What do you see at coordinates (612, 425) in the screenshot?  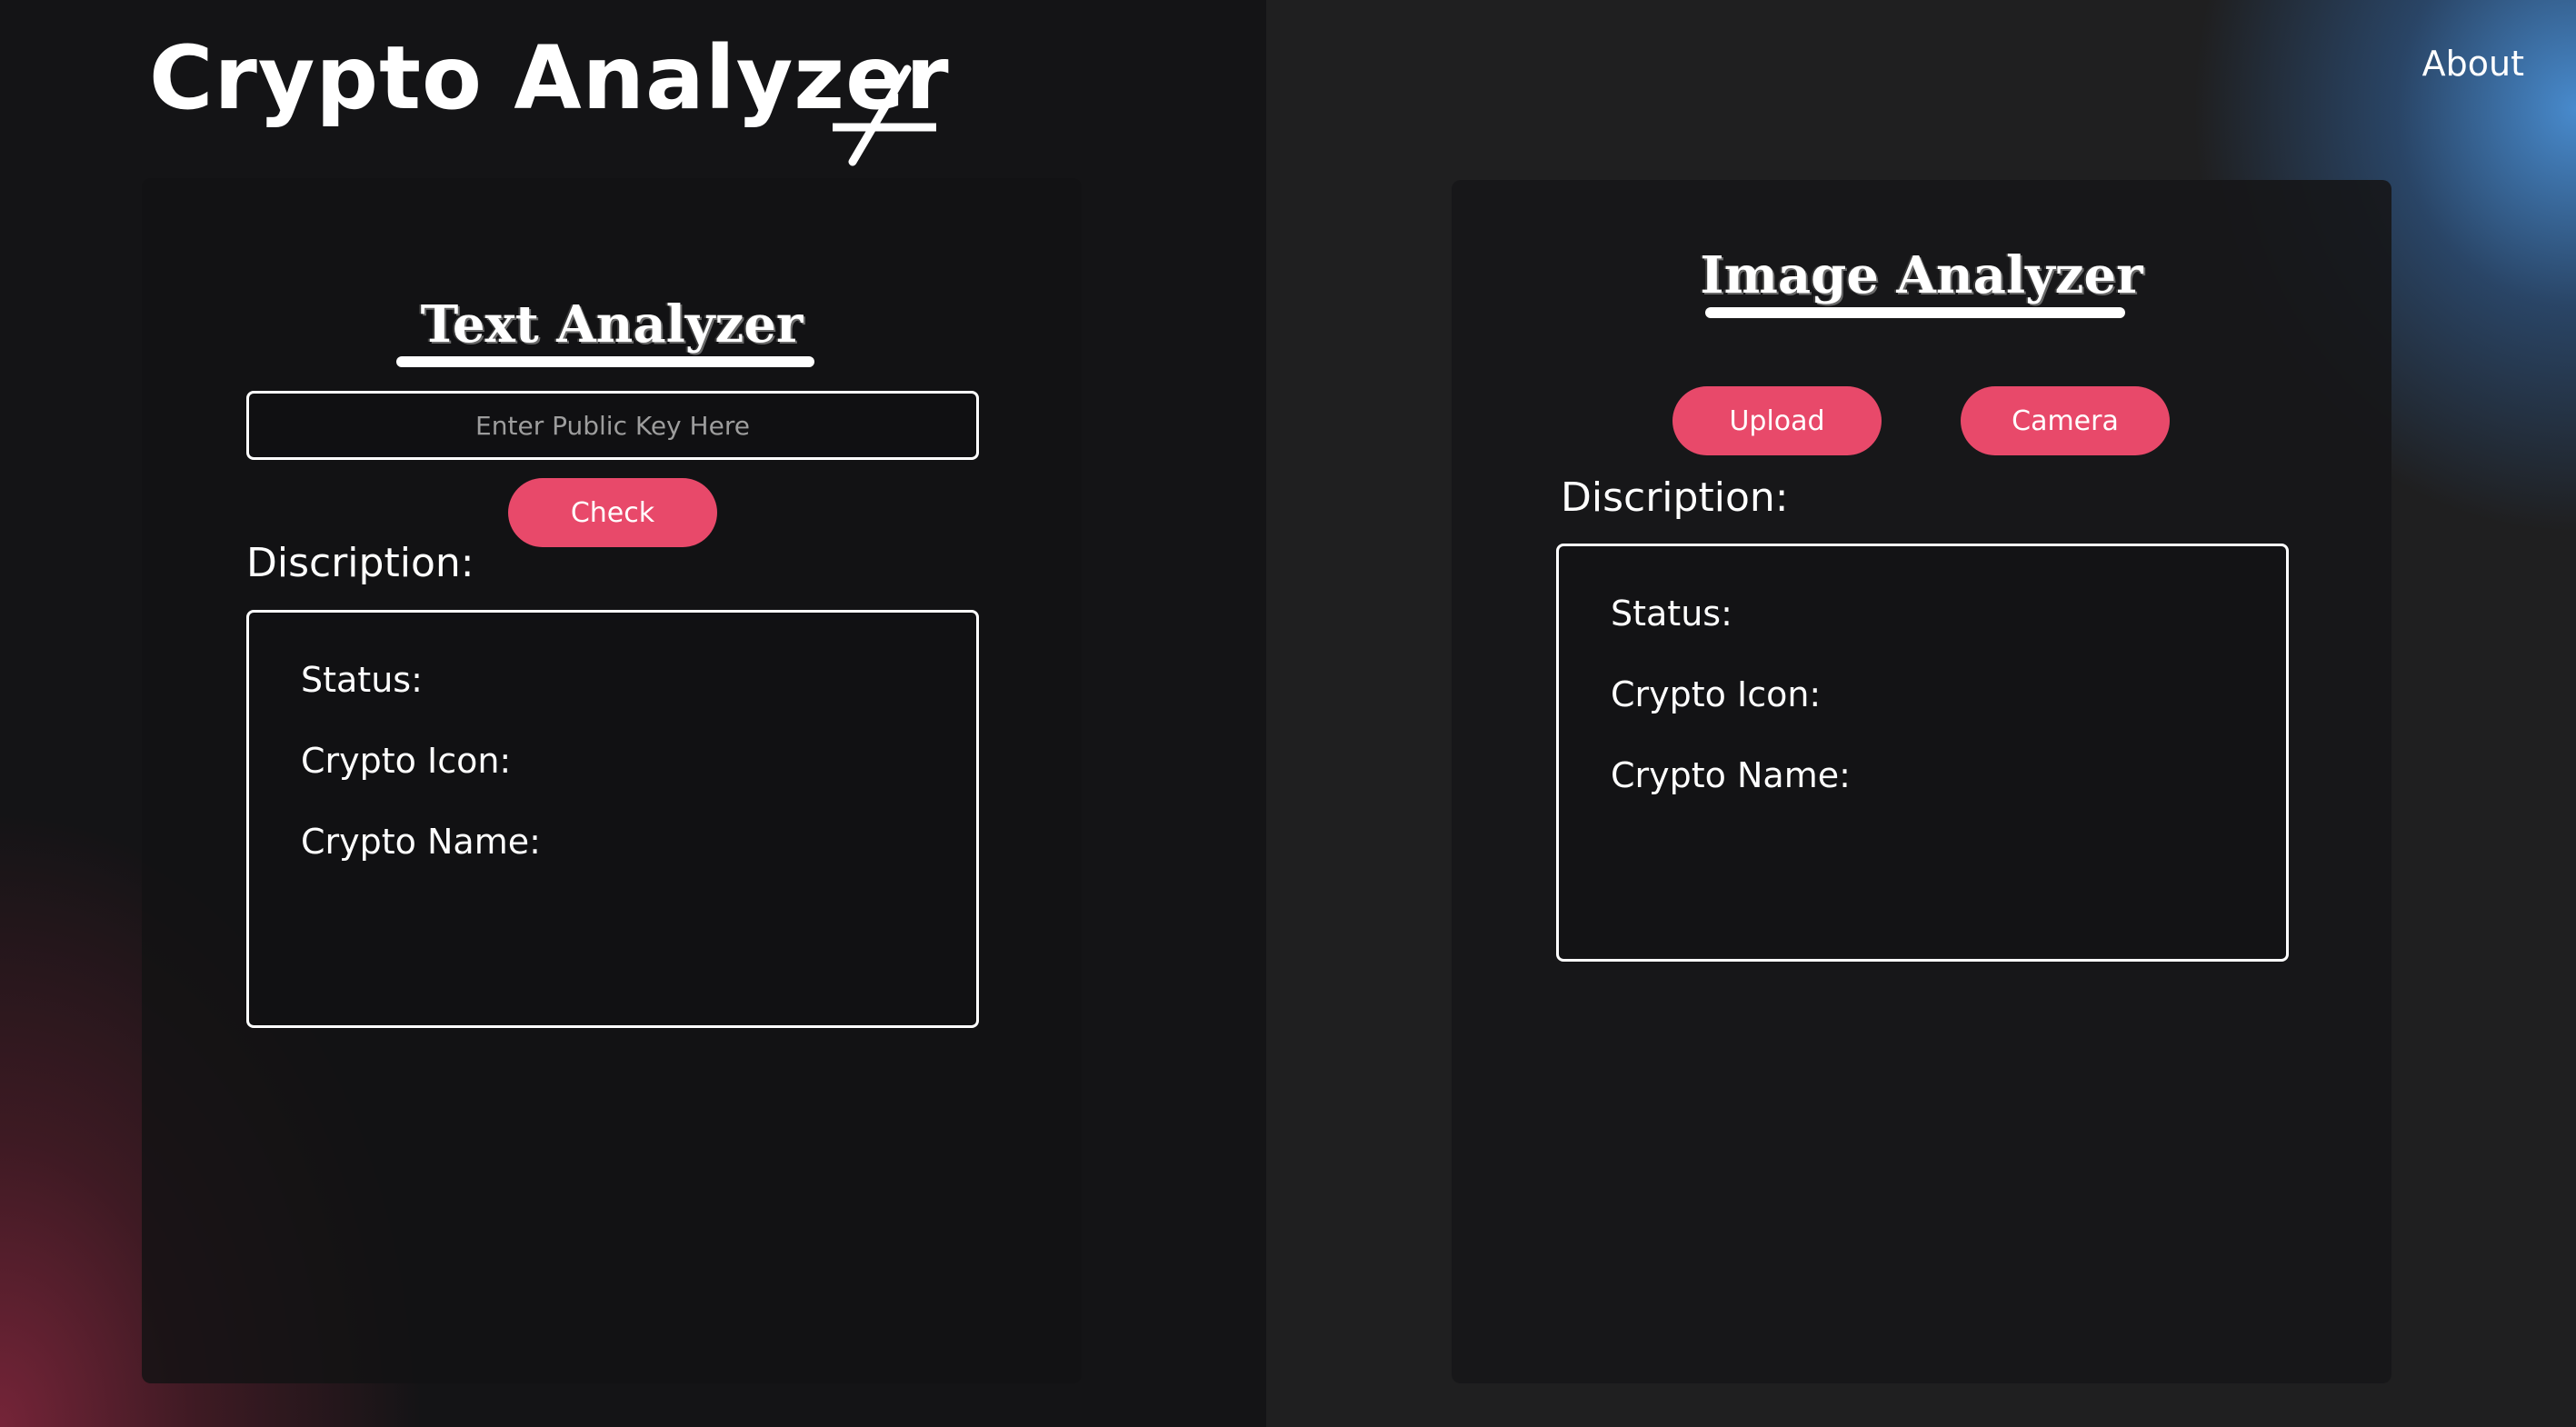 I see `public-key-input` at bounding box center [612, 425].